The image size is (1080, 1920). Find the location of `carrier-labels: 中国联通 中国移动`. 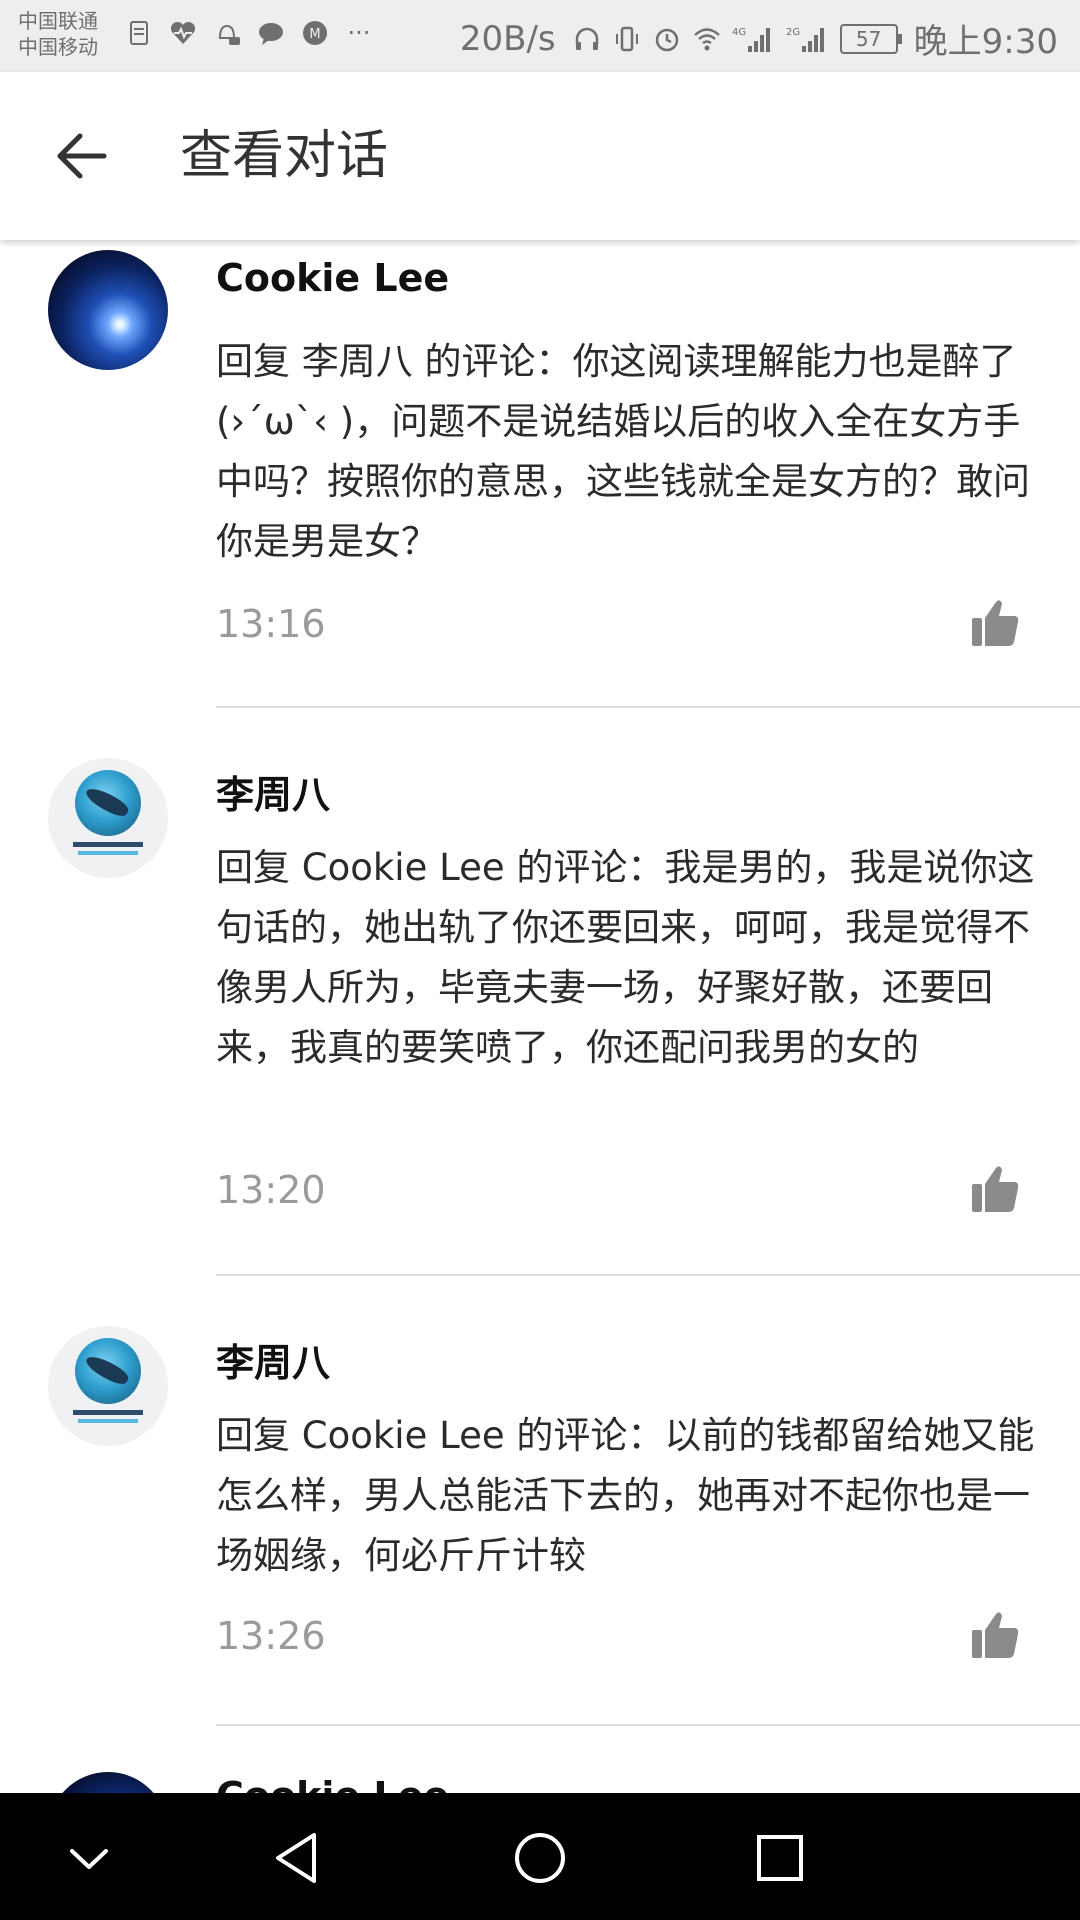

carrier-labels: 中国联通 中国移动 is located at coordinates (58, 34).